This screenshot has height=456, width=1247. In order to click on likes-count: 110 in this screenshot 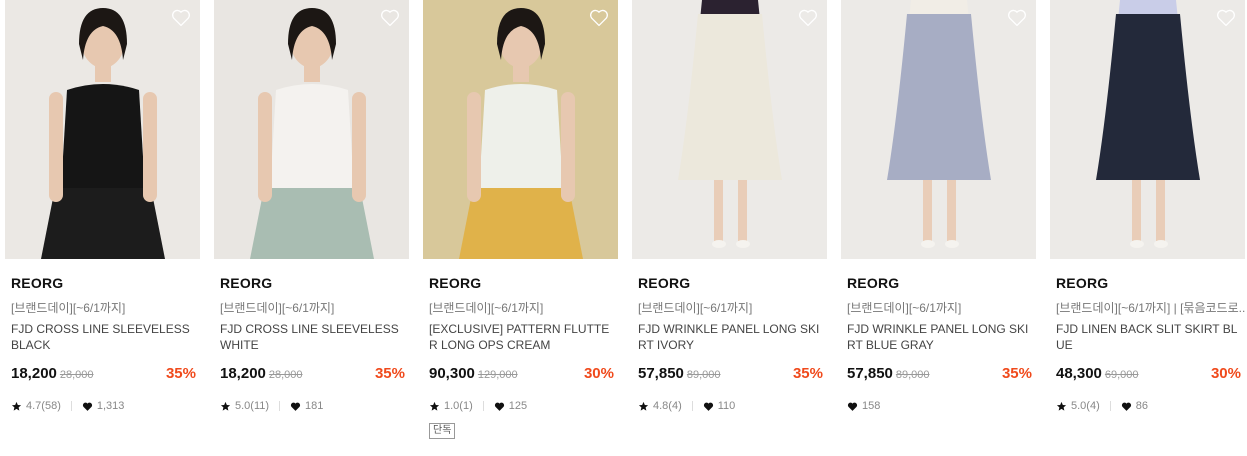, I will do `click(726, 406)`.